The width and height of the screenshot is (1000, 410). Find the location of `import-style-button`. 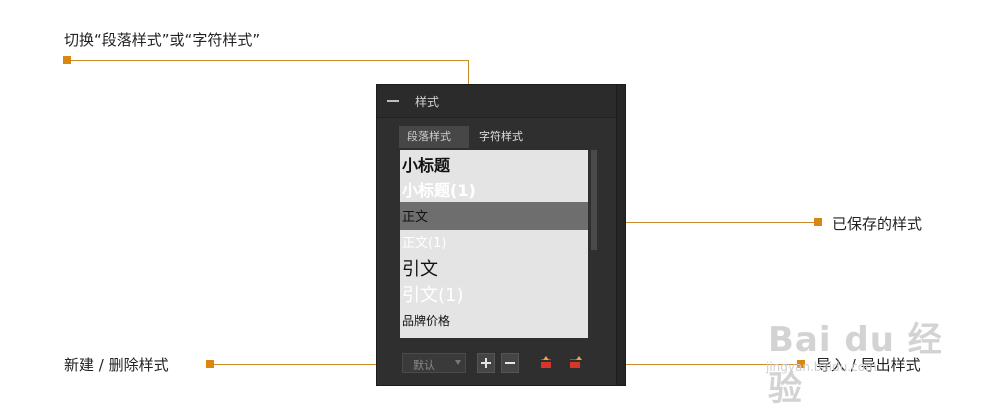

import-style-button is located at coordinates (546, 363).